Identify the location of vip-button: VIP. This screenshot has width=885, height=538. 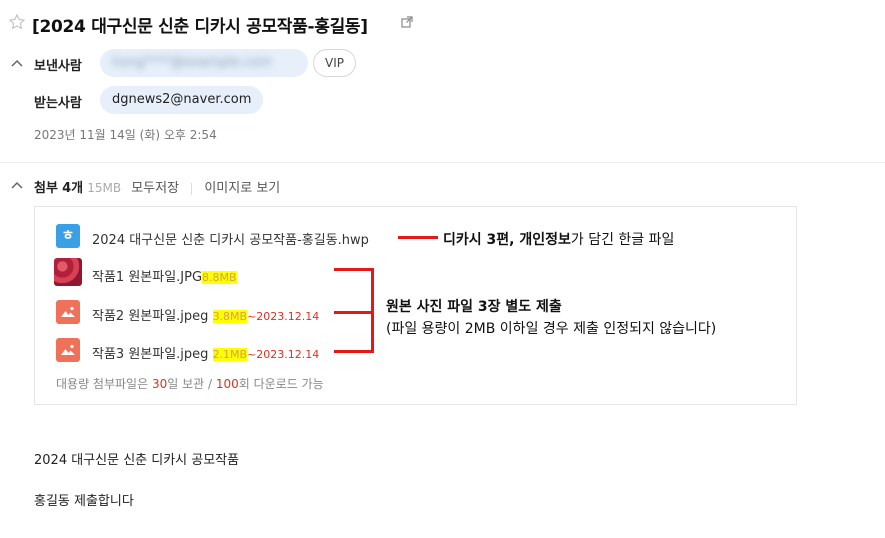
(334, 63).